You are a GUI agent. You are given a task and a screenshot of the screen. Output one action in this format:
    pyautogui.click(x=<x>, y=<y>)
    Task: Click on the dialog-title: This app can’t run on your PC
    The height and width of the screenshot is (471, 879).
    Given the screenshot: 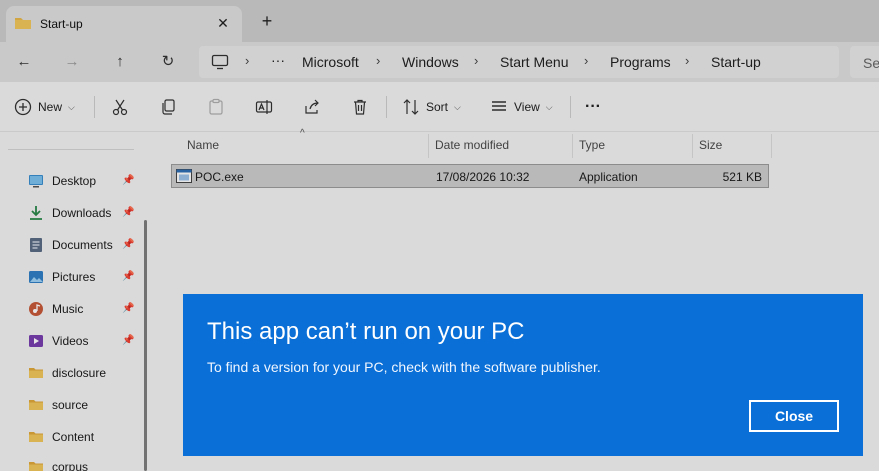 What is the action you would take?
    pyautogui.click(x=366, y=331)
    